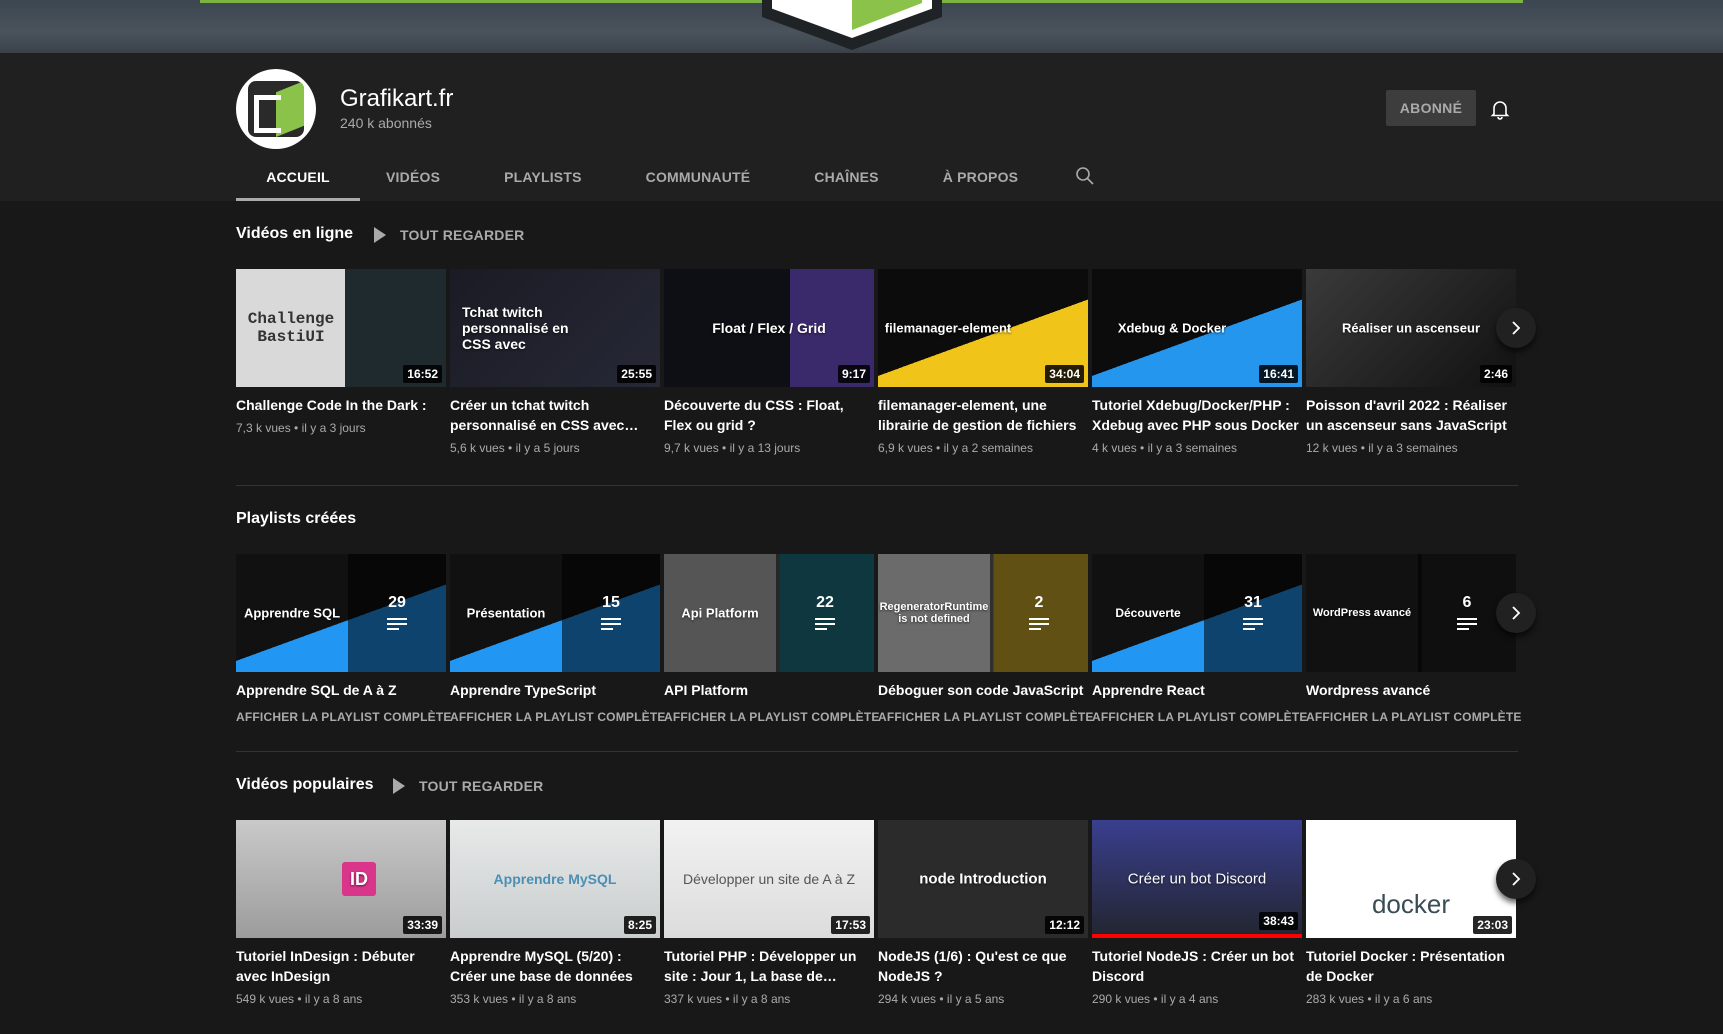  Describe the element at coordinates (468, 786) in the screenshot. I see `play-all-popular: TOUT REGARDER` at that location.